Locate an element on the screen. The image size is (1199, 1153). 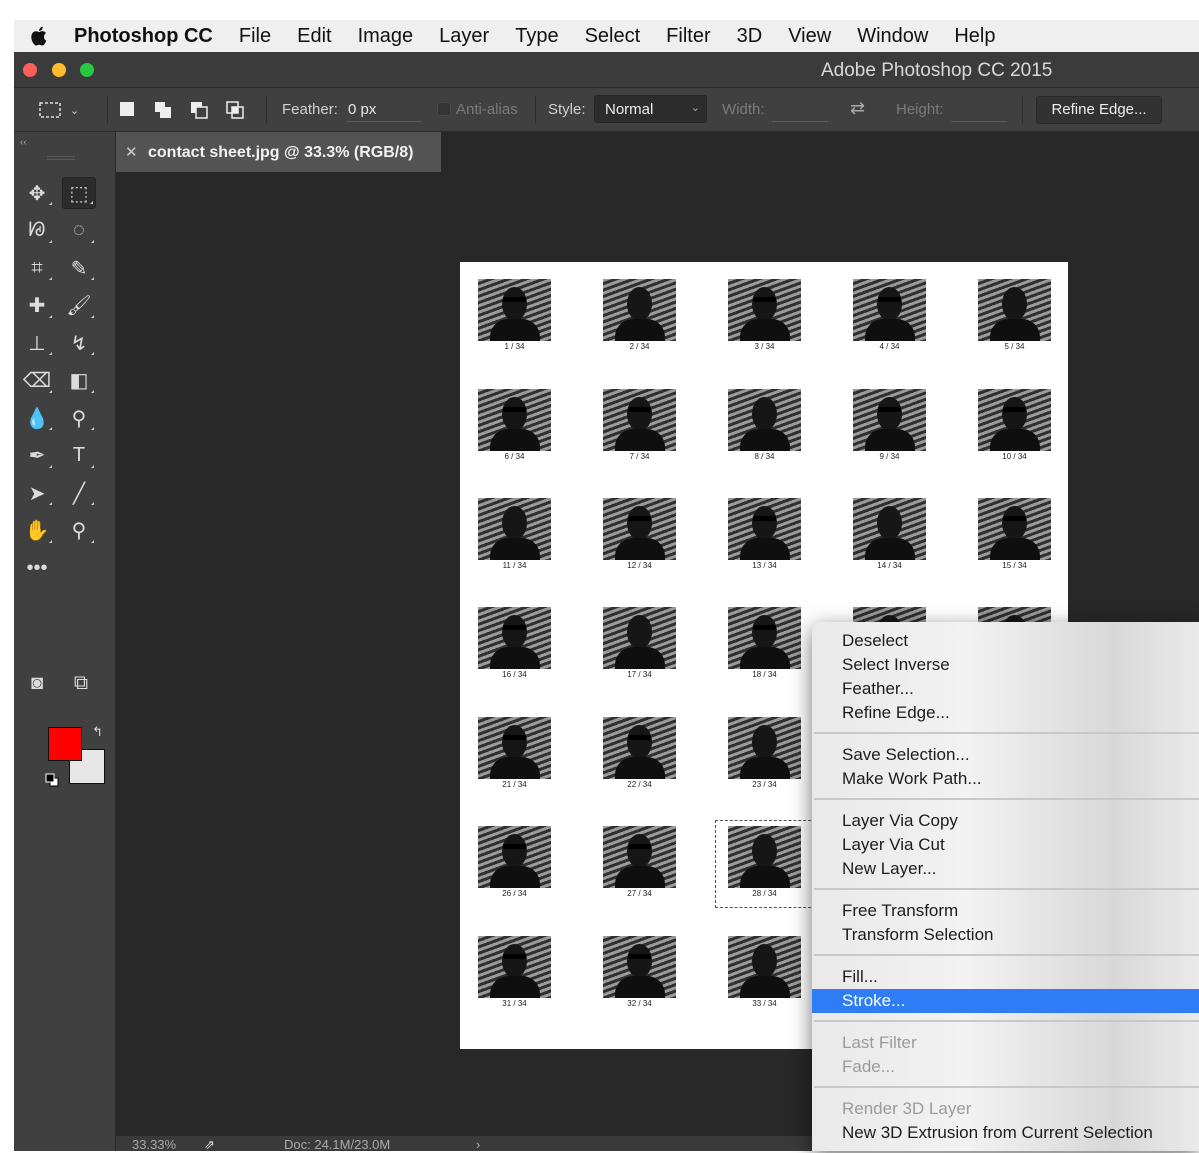
new-selection-button is located at coordinates (127, 109).